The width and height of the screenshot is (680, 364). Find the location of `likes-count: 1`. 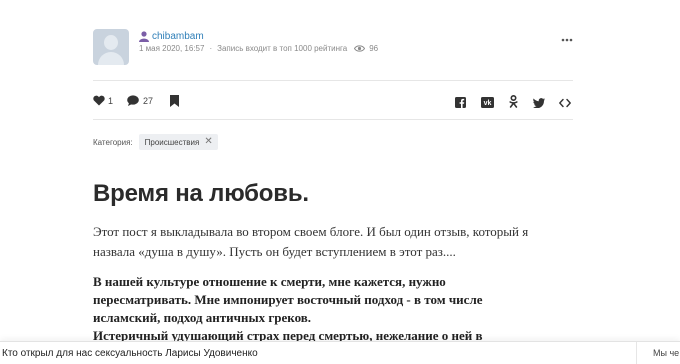

likes-count: 1 is located at coordinates (111, 100).